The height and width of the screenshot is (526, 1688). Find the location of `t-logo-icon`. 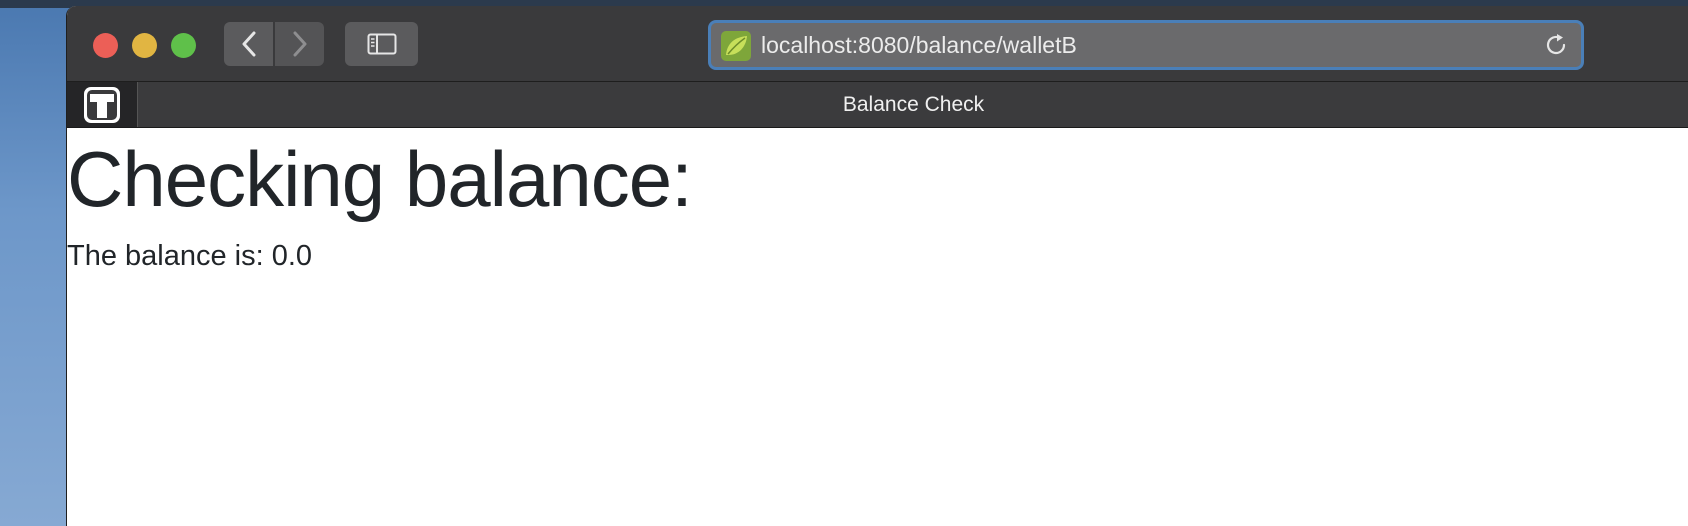

t-logo-icon is located at coordinates (102, 104).